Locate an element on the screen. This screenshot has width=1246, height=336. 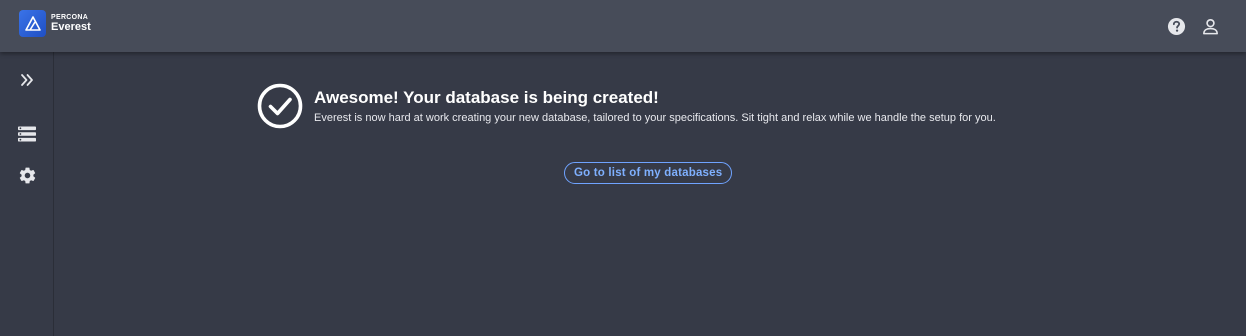
product-name: Everest is located at coordinates (71, 27).